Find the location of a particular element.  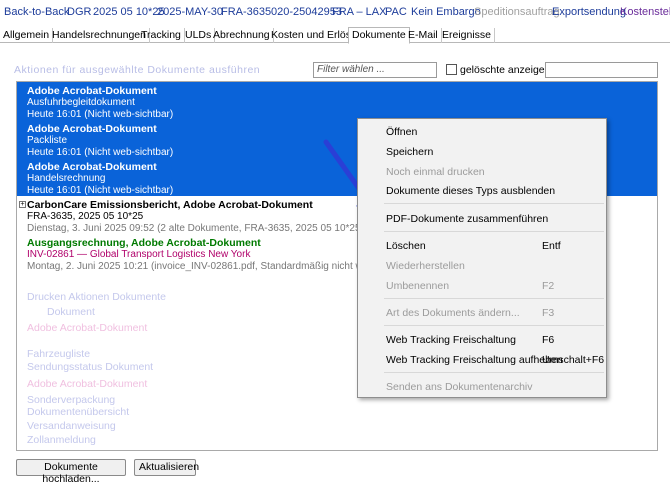

info-cost-center: Kostenstelle is located at coordinates (645, 12).